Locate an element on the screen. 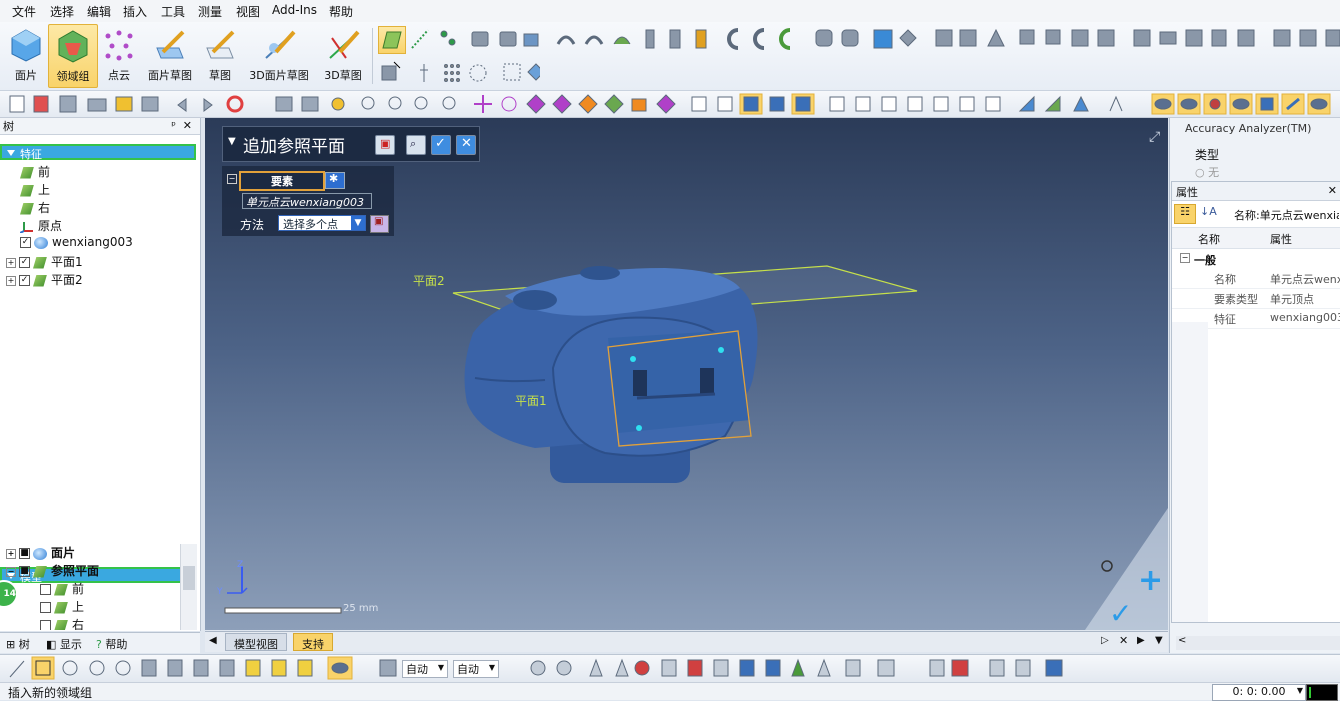 Image resolution: width=1340 pixels, height=701 pixels. selection-mode-dropdown: 自动 ▼ is located at coordinates (425, 669).